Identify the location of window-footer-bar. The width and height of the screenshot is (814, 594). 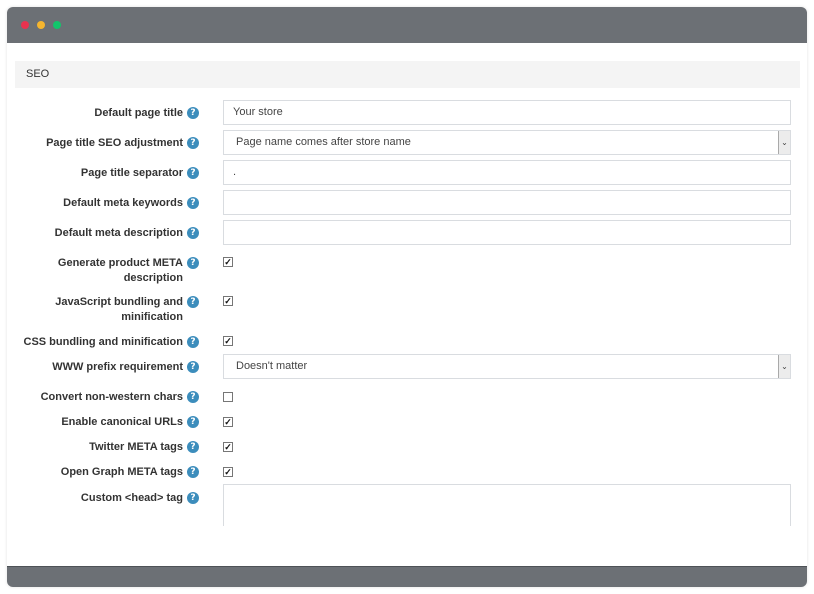
(407, 576).